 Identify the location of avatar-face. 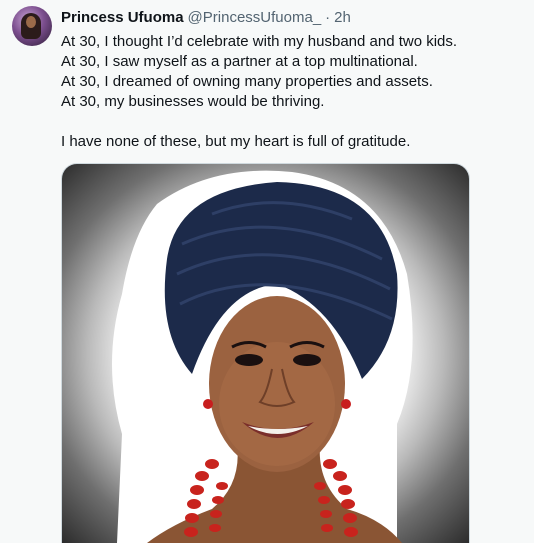
(31, 22).